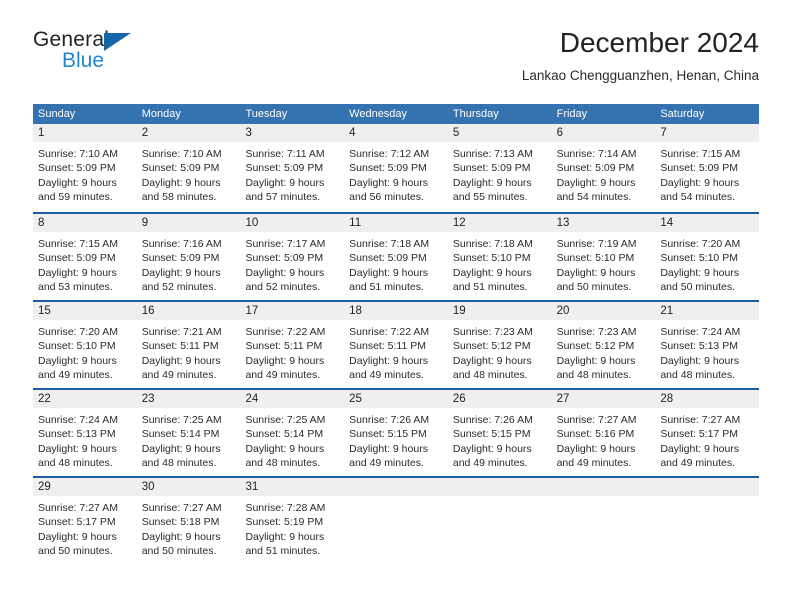  What do you see at coordinates (499, 521) in the screenshot?
I see `calendar-day-cell-empty` at bounding box center [499, 521].